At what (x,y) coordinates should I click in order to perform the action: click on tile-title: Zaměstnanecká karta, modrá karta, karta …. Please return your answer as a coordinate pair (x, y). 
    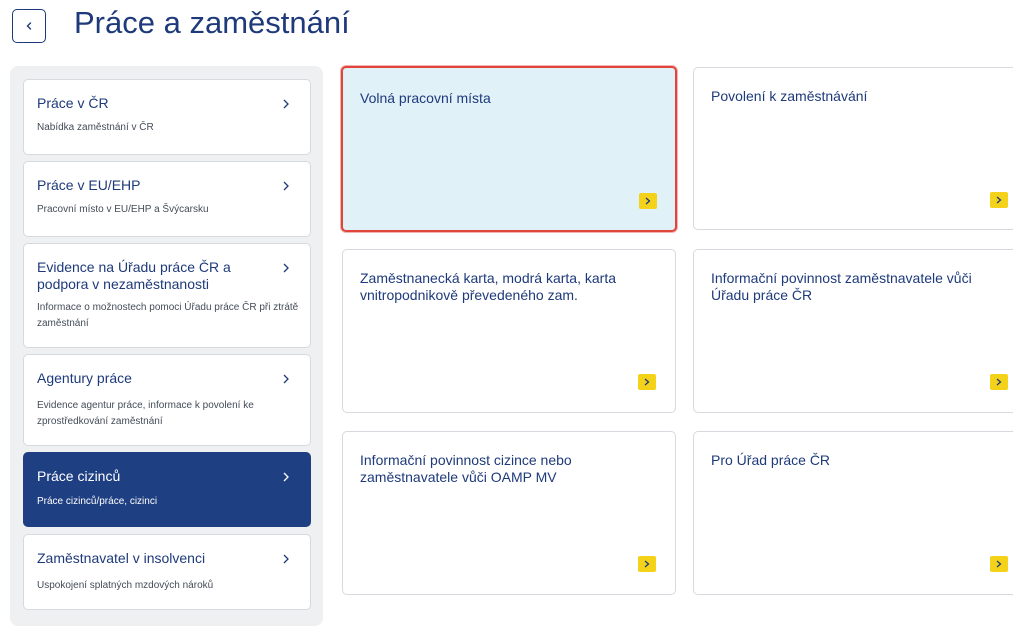
    Looking at the image, I should click on (488, 286).